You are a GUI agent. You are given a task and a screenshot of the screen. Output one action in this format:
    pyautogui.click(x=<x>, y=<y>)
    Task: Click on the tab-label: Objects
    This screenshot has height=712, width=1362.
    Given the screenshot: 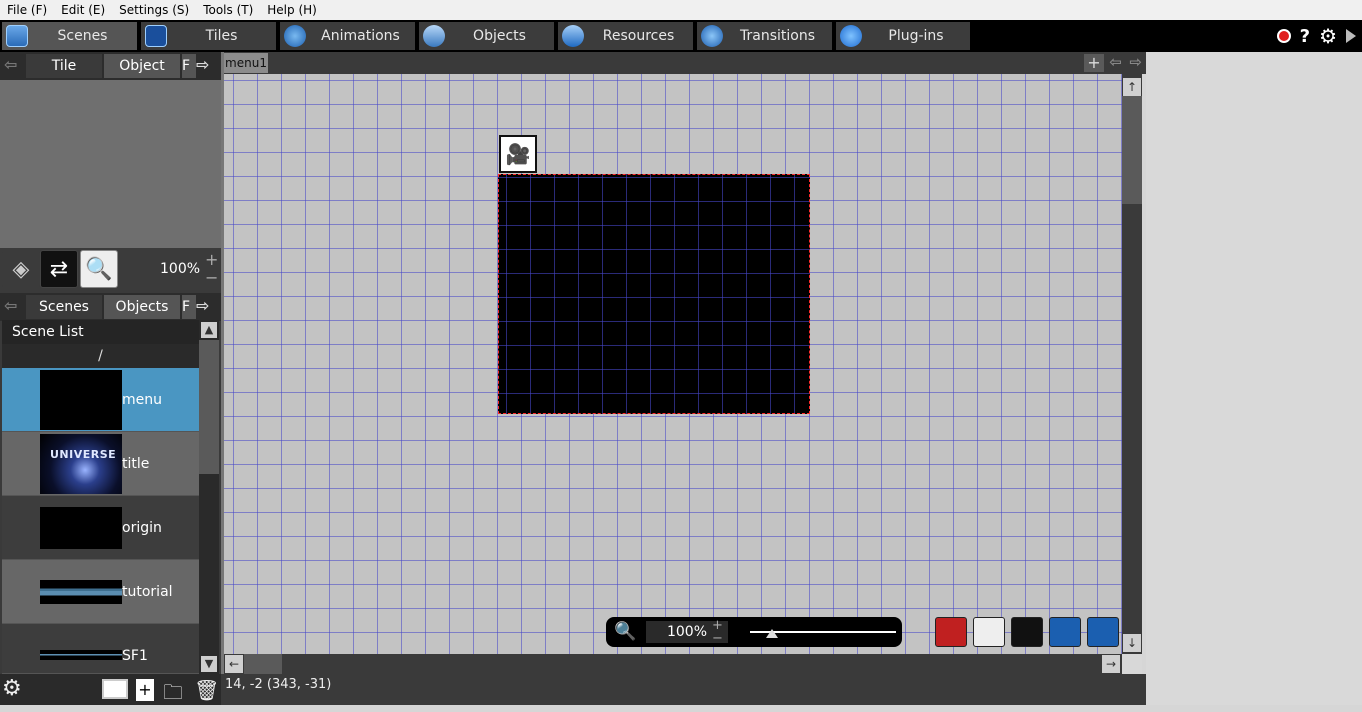 What is the action you would take?
    pyautogui.click(x=499, y=36)
    